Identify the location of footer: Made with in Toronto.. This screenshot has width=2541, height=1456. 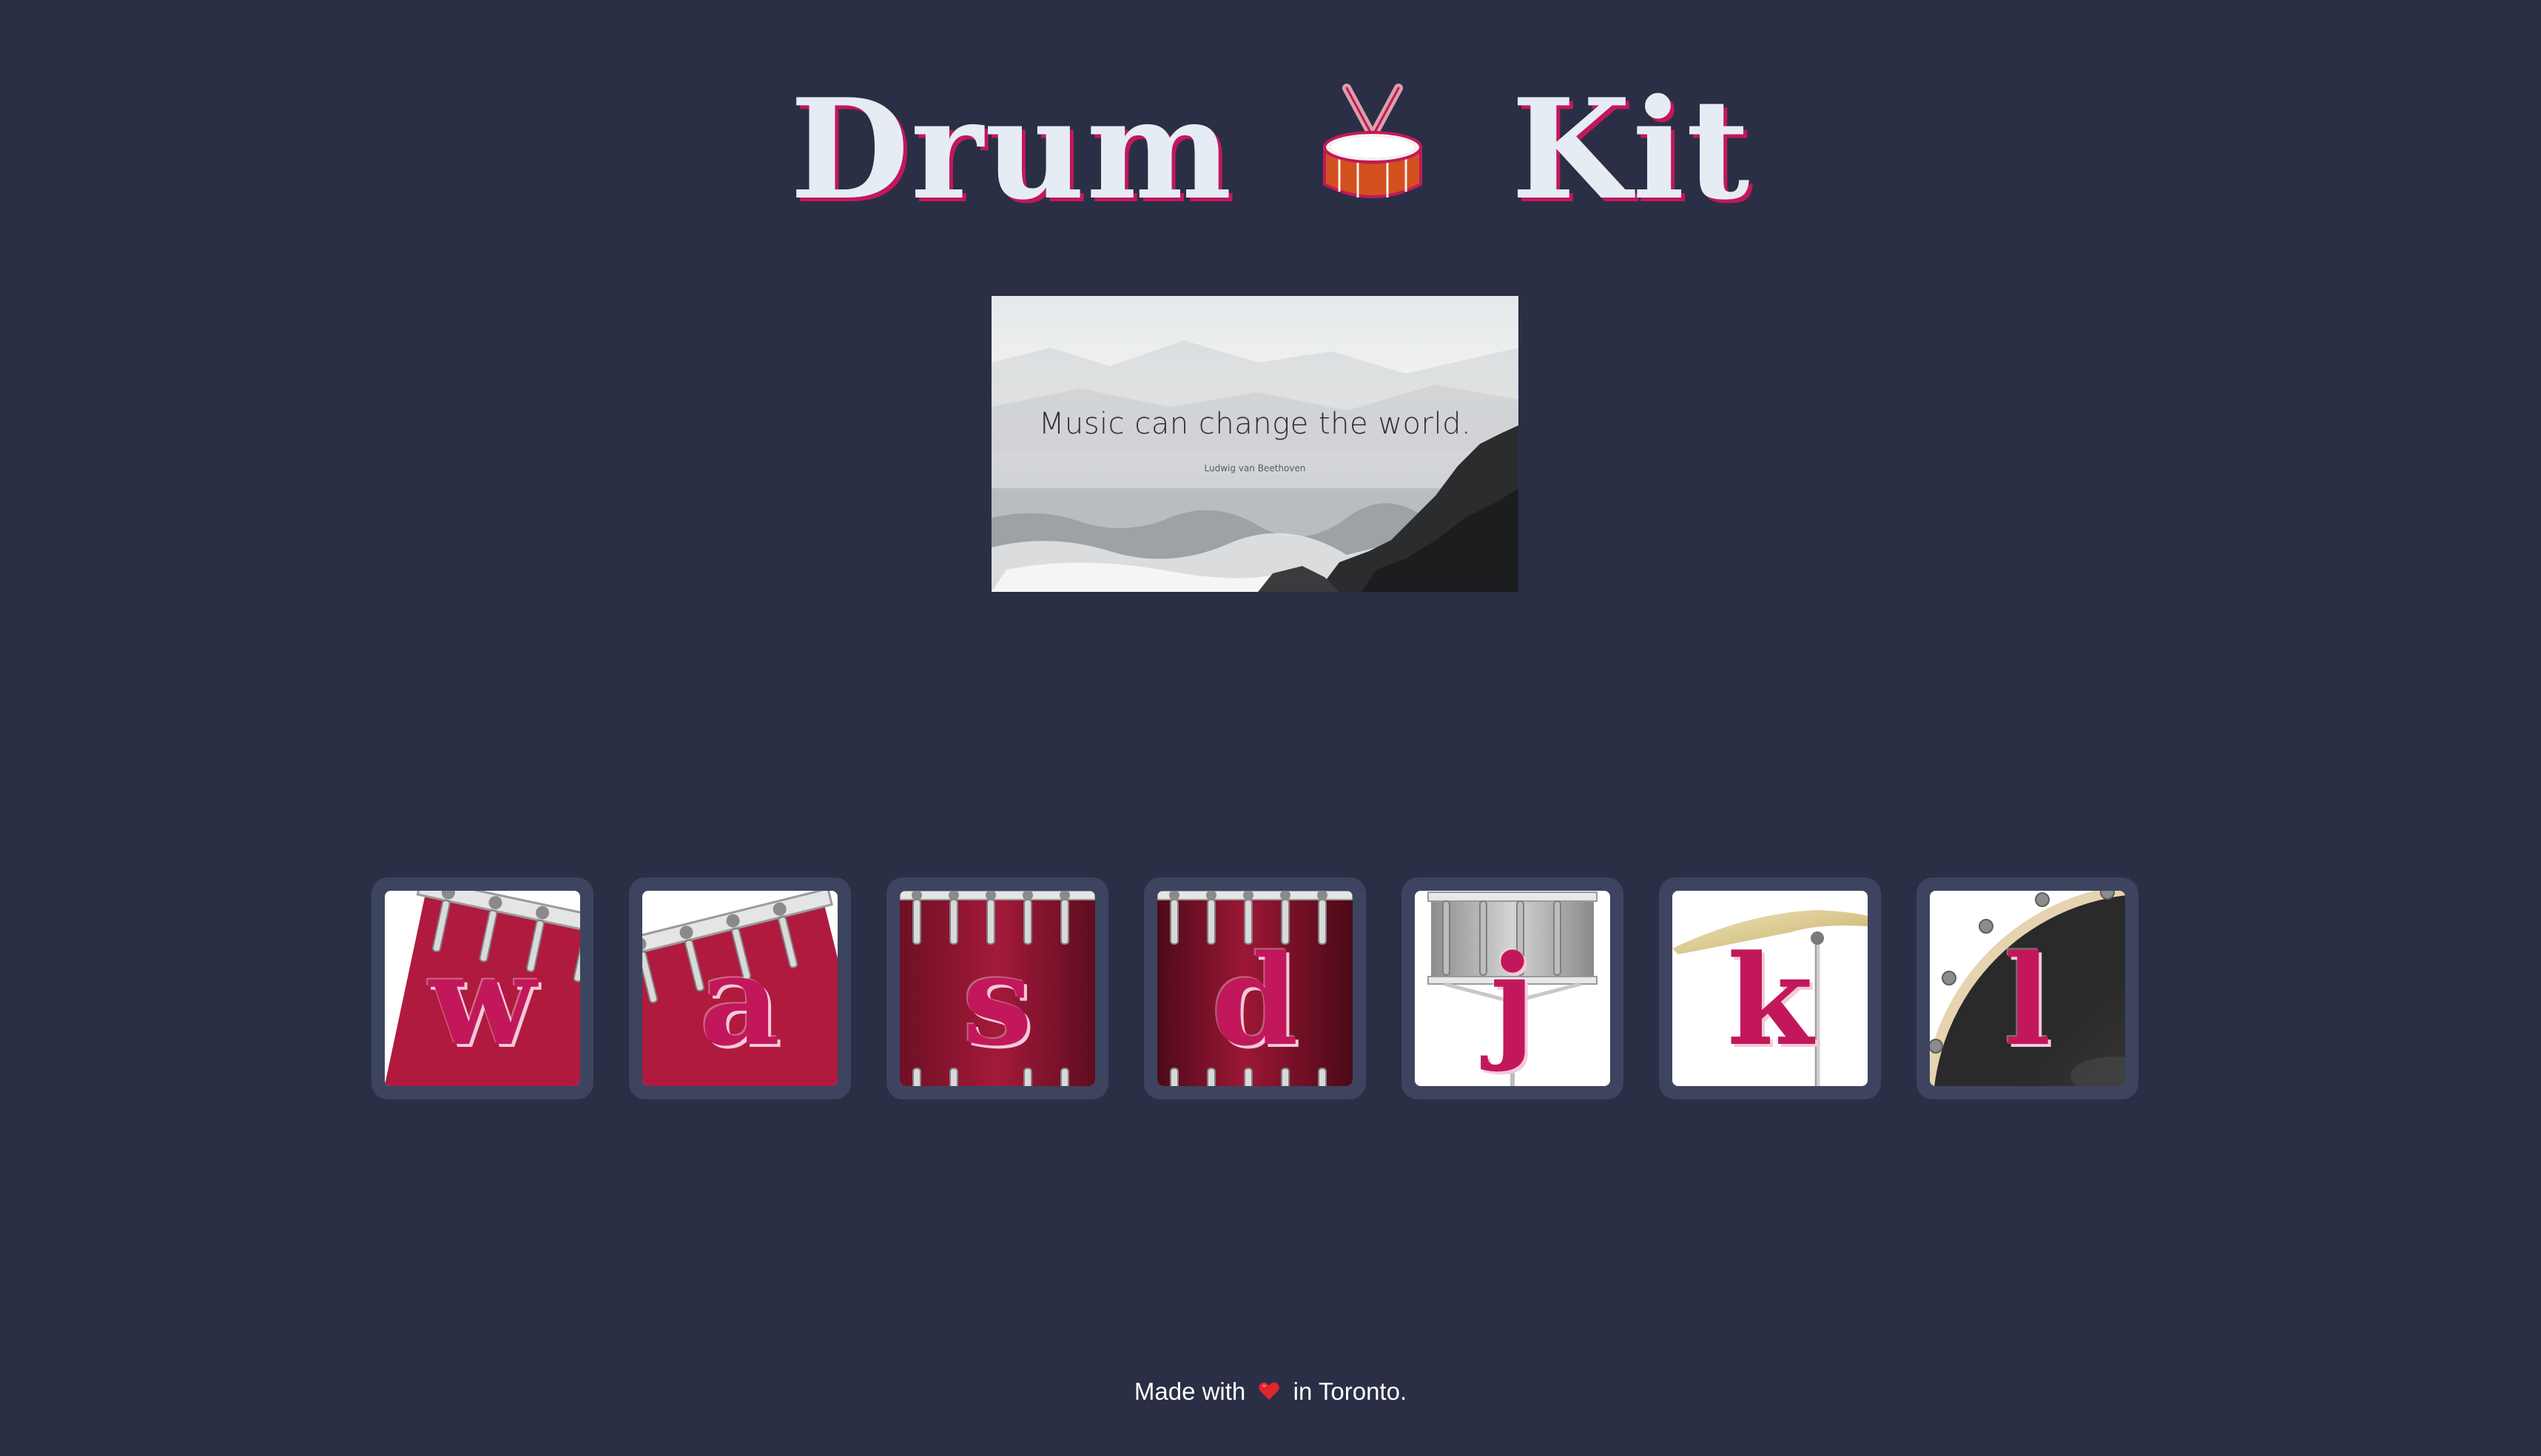
(1270, 1392).